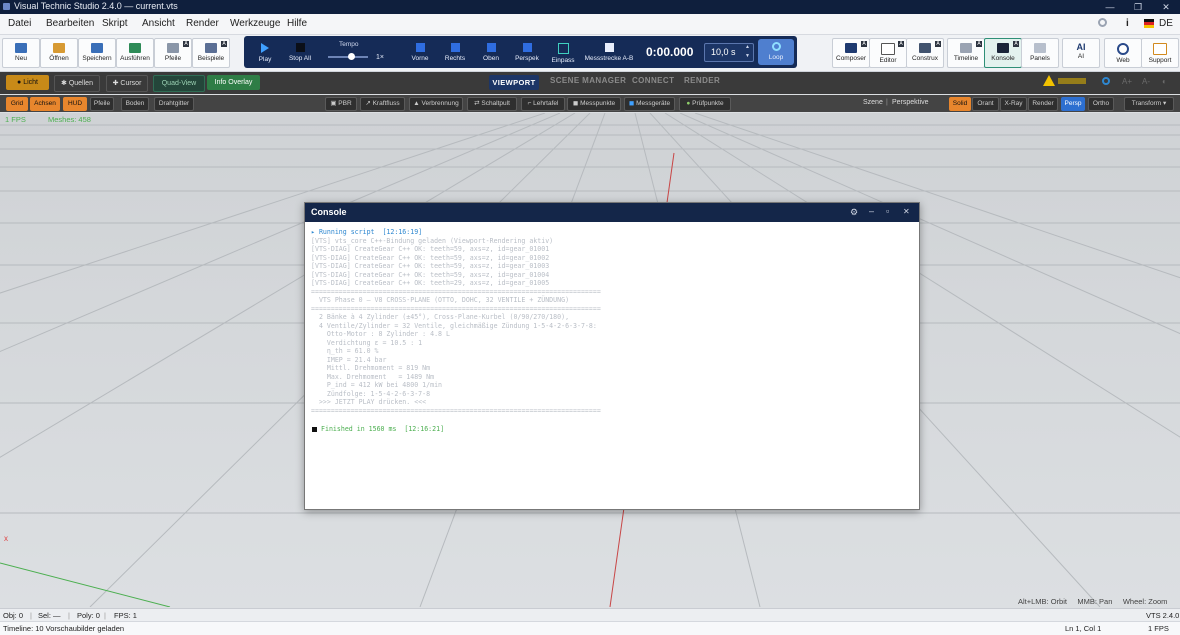  I want to click on console-button: Konsole A, so click(1003, 53).